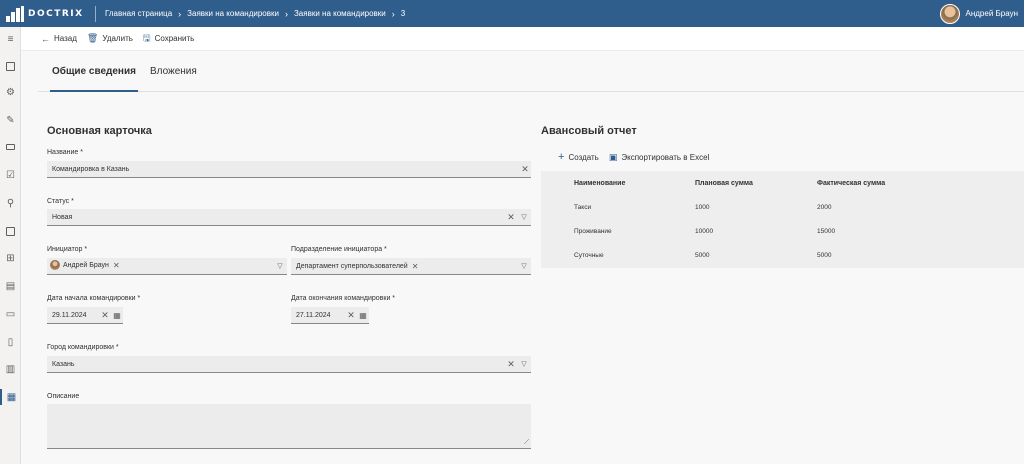 This screenshot has height=464, width=1024. What do you see at coordinates (589, 255) in the screenshot?
I see `cell-name: Суточные` at bounding box center [589, 255].